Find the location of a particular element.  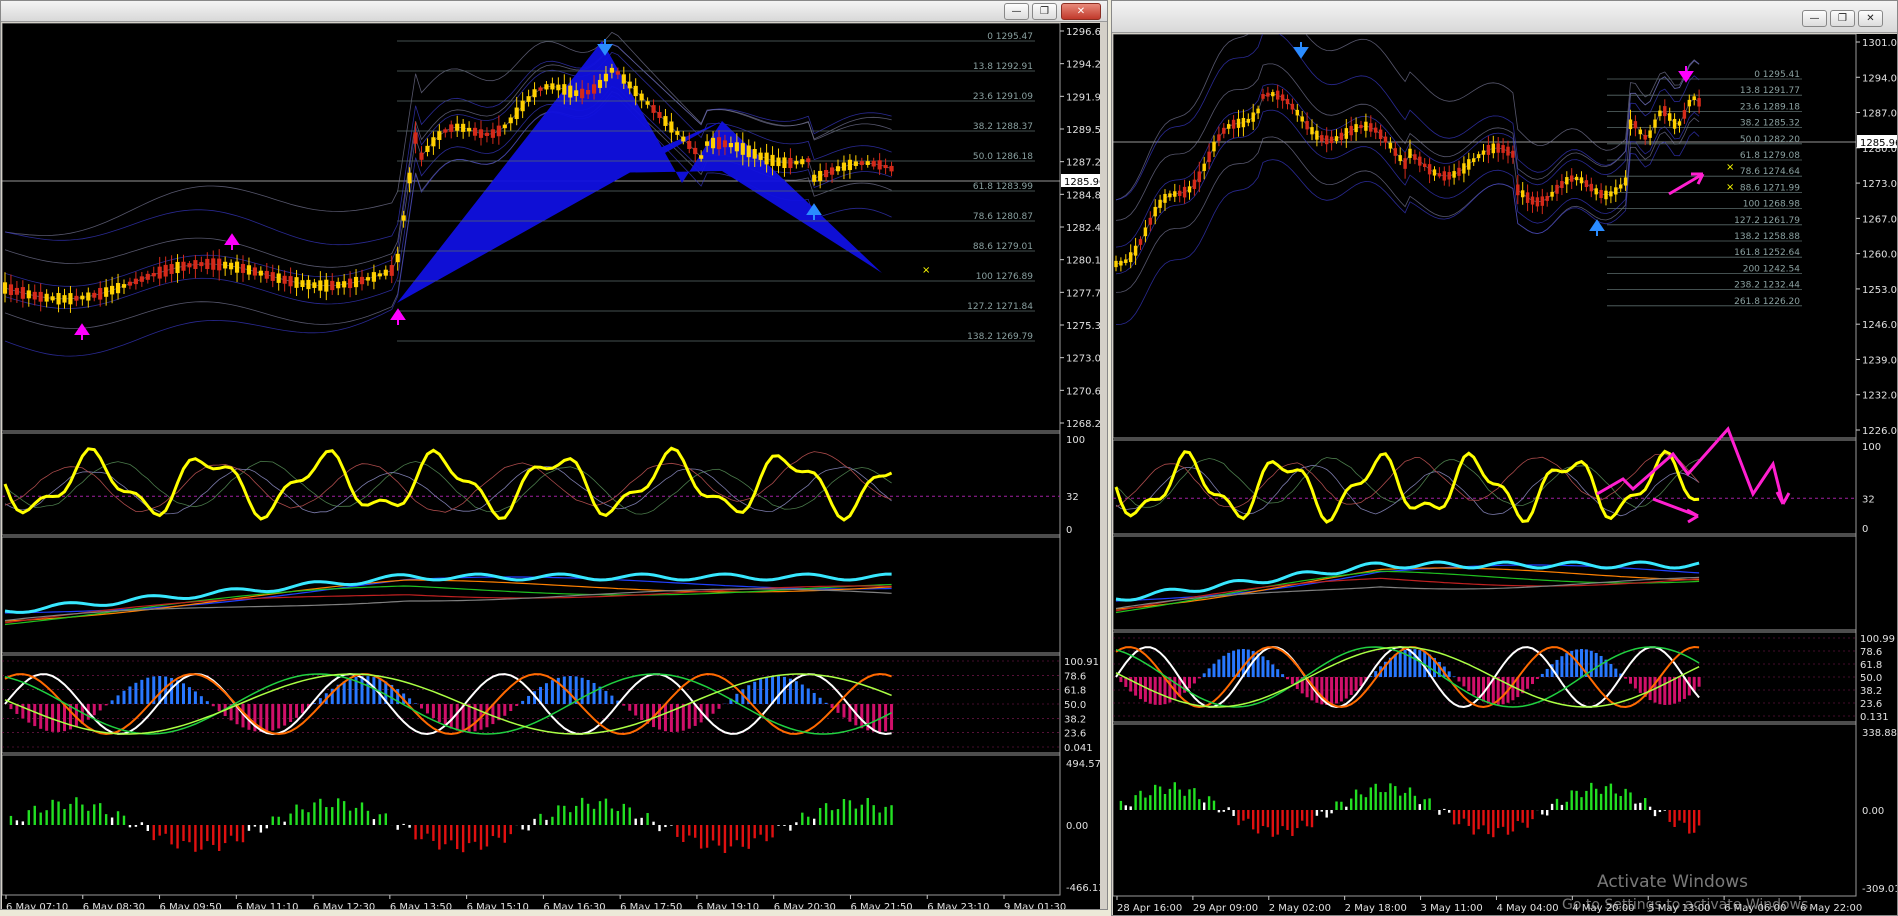

rsi-axis-label: 100 is located at coordinates (1075, 440).